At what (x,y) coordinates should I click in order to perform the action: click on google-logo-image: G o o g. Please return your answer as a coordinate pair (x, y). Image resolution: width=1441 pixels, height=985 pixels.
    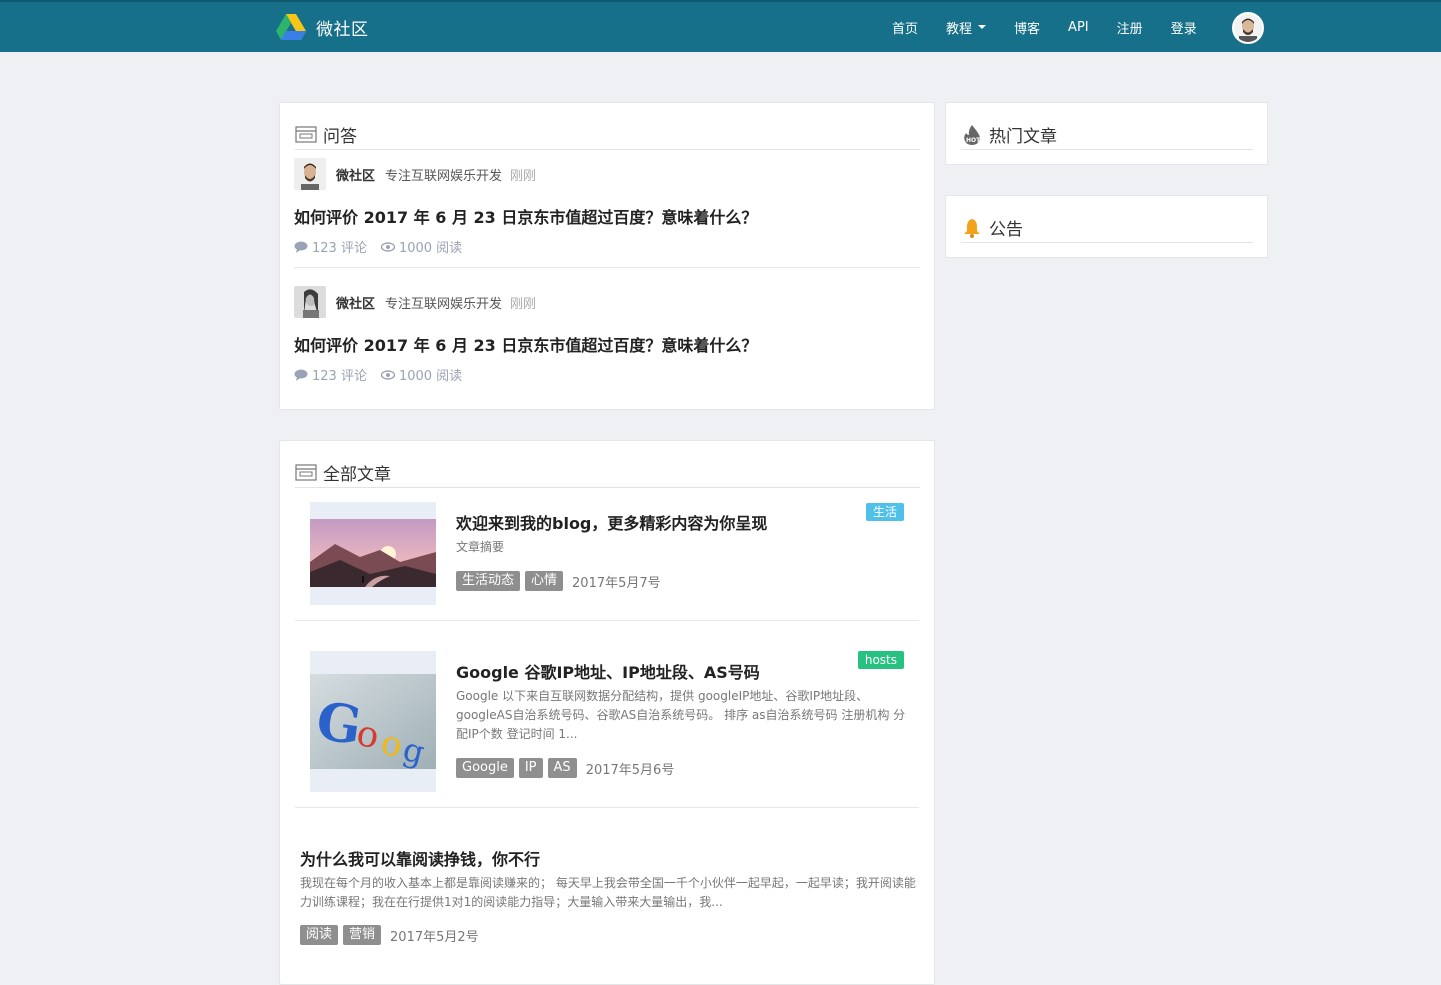
    Looking at the image, I should click on (373, 723).